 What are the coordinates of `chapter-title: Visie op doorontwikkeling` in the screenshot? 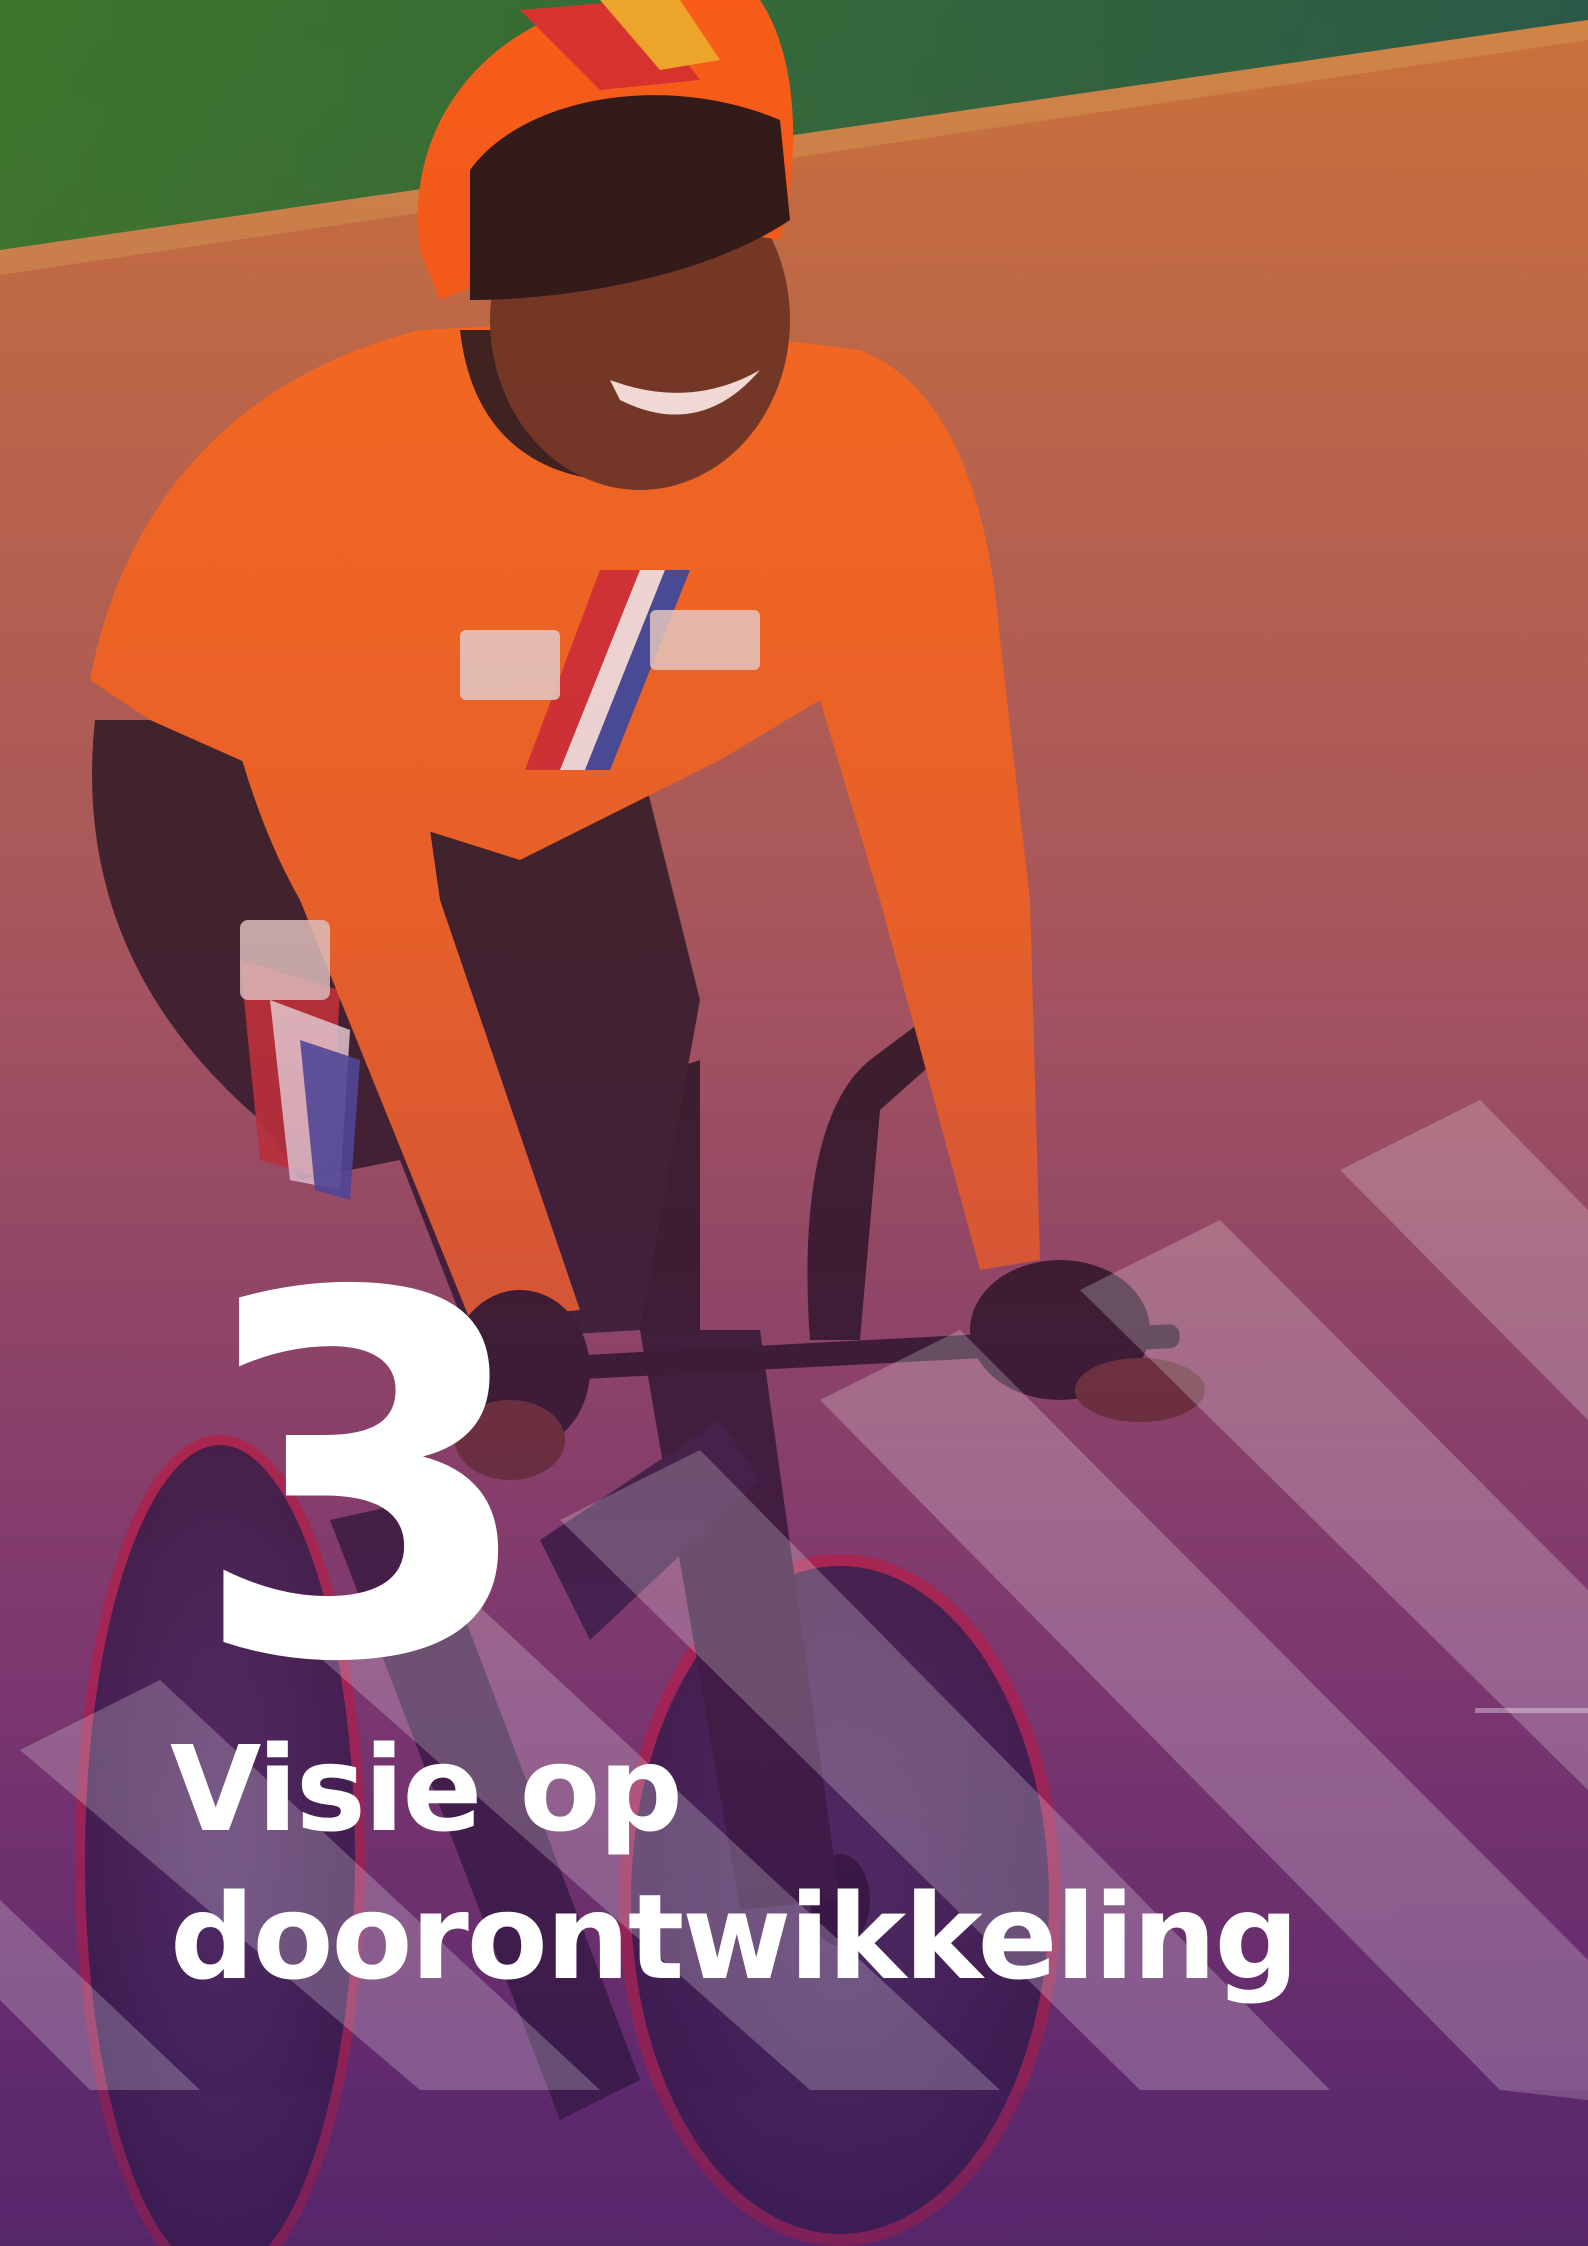 It's located at (795, 1863).